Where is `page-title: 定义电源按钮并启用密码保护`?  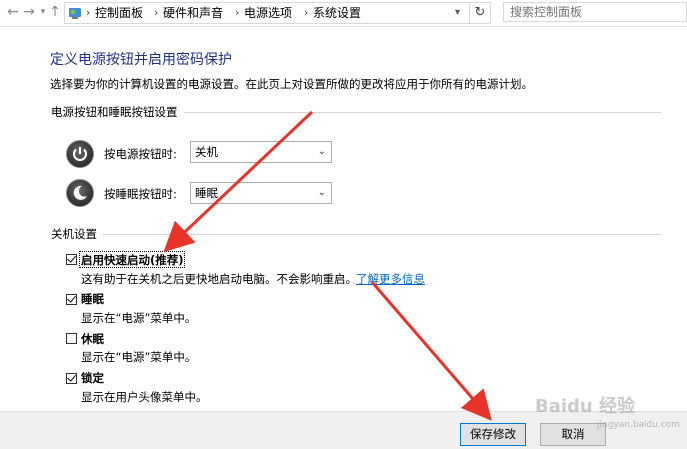 page-title: 定义电源按钮并启用密码保护 is located at coordinates (141, 60).